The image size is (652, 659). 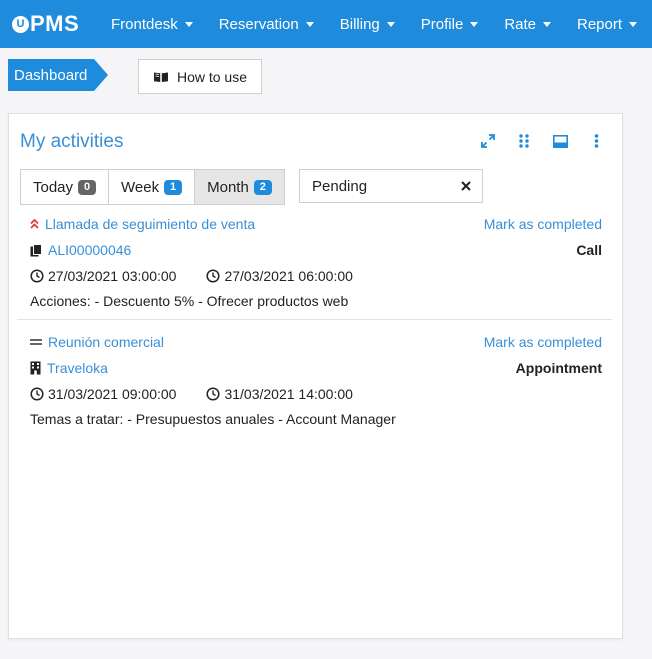 What do you see at coordinates (112, 394) in the screenshot?
I see `start-datetime: 31/03/2021 09:00:00` at bounding box center [112, 394].